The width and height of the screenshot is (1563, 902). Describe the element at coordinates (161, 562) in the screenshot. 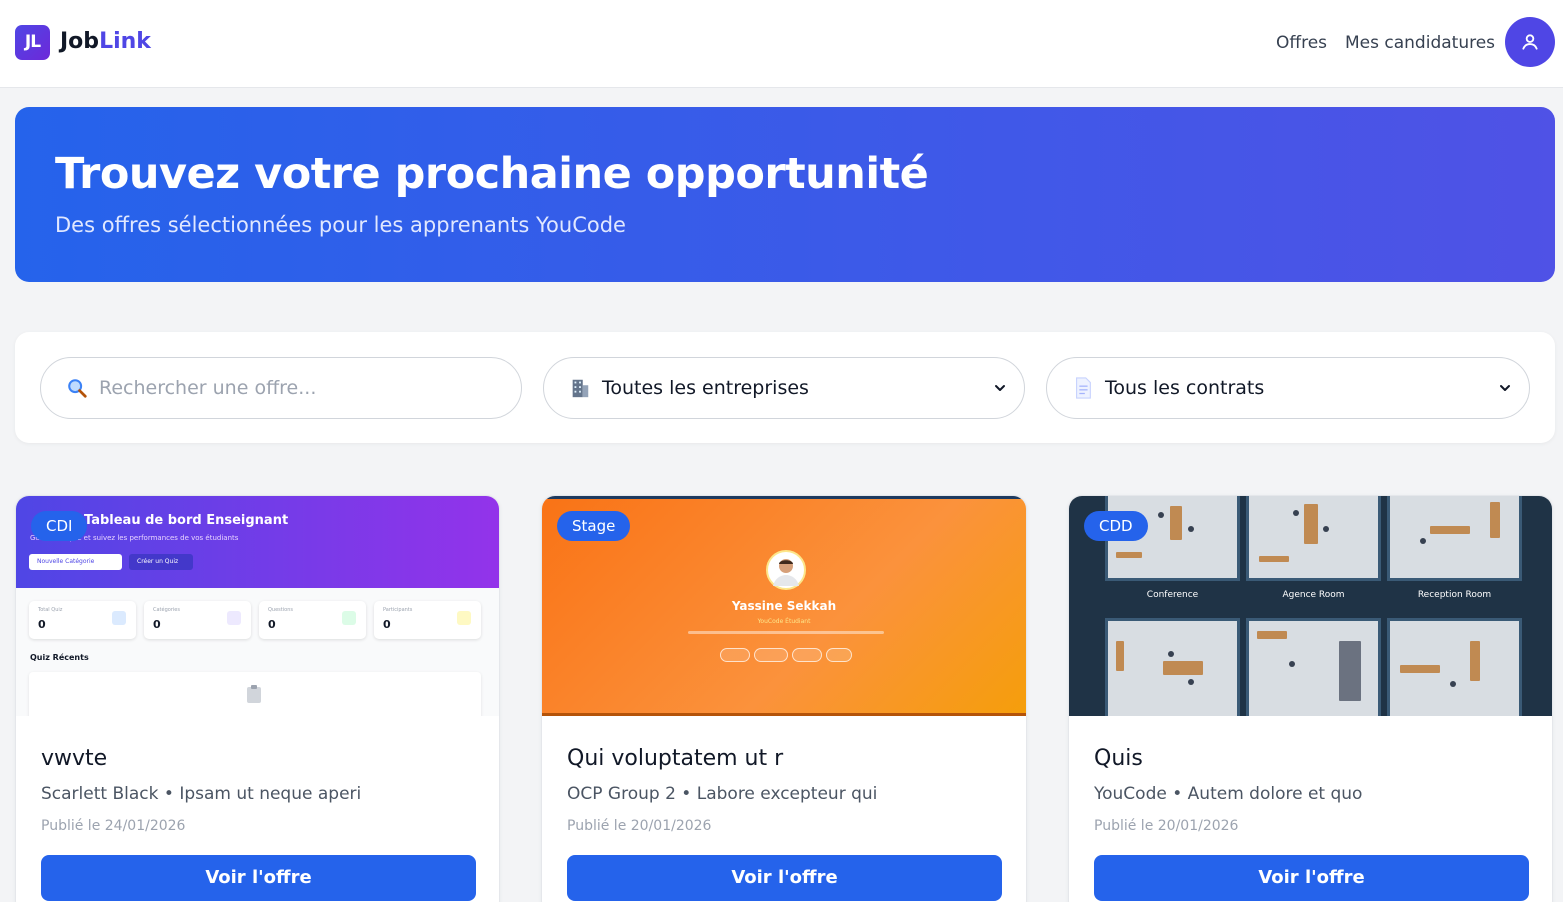

I see `thumb-create-quiz-button: Créer un Quiz` at that location.